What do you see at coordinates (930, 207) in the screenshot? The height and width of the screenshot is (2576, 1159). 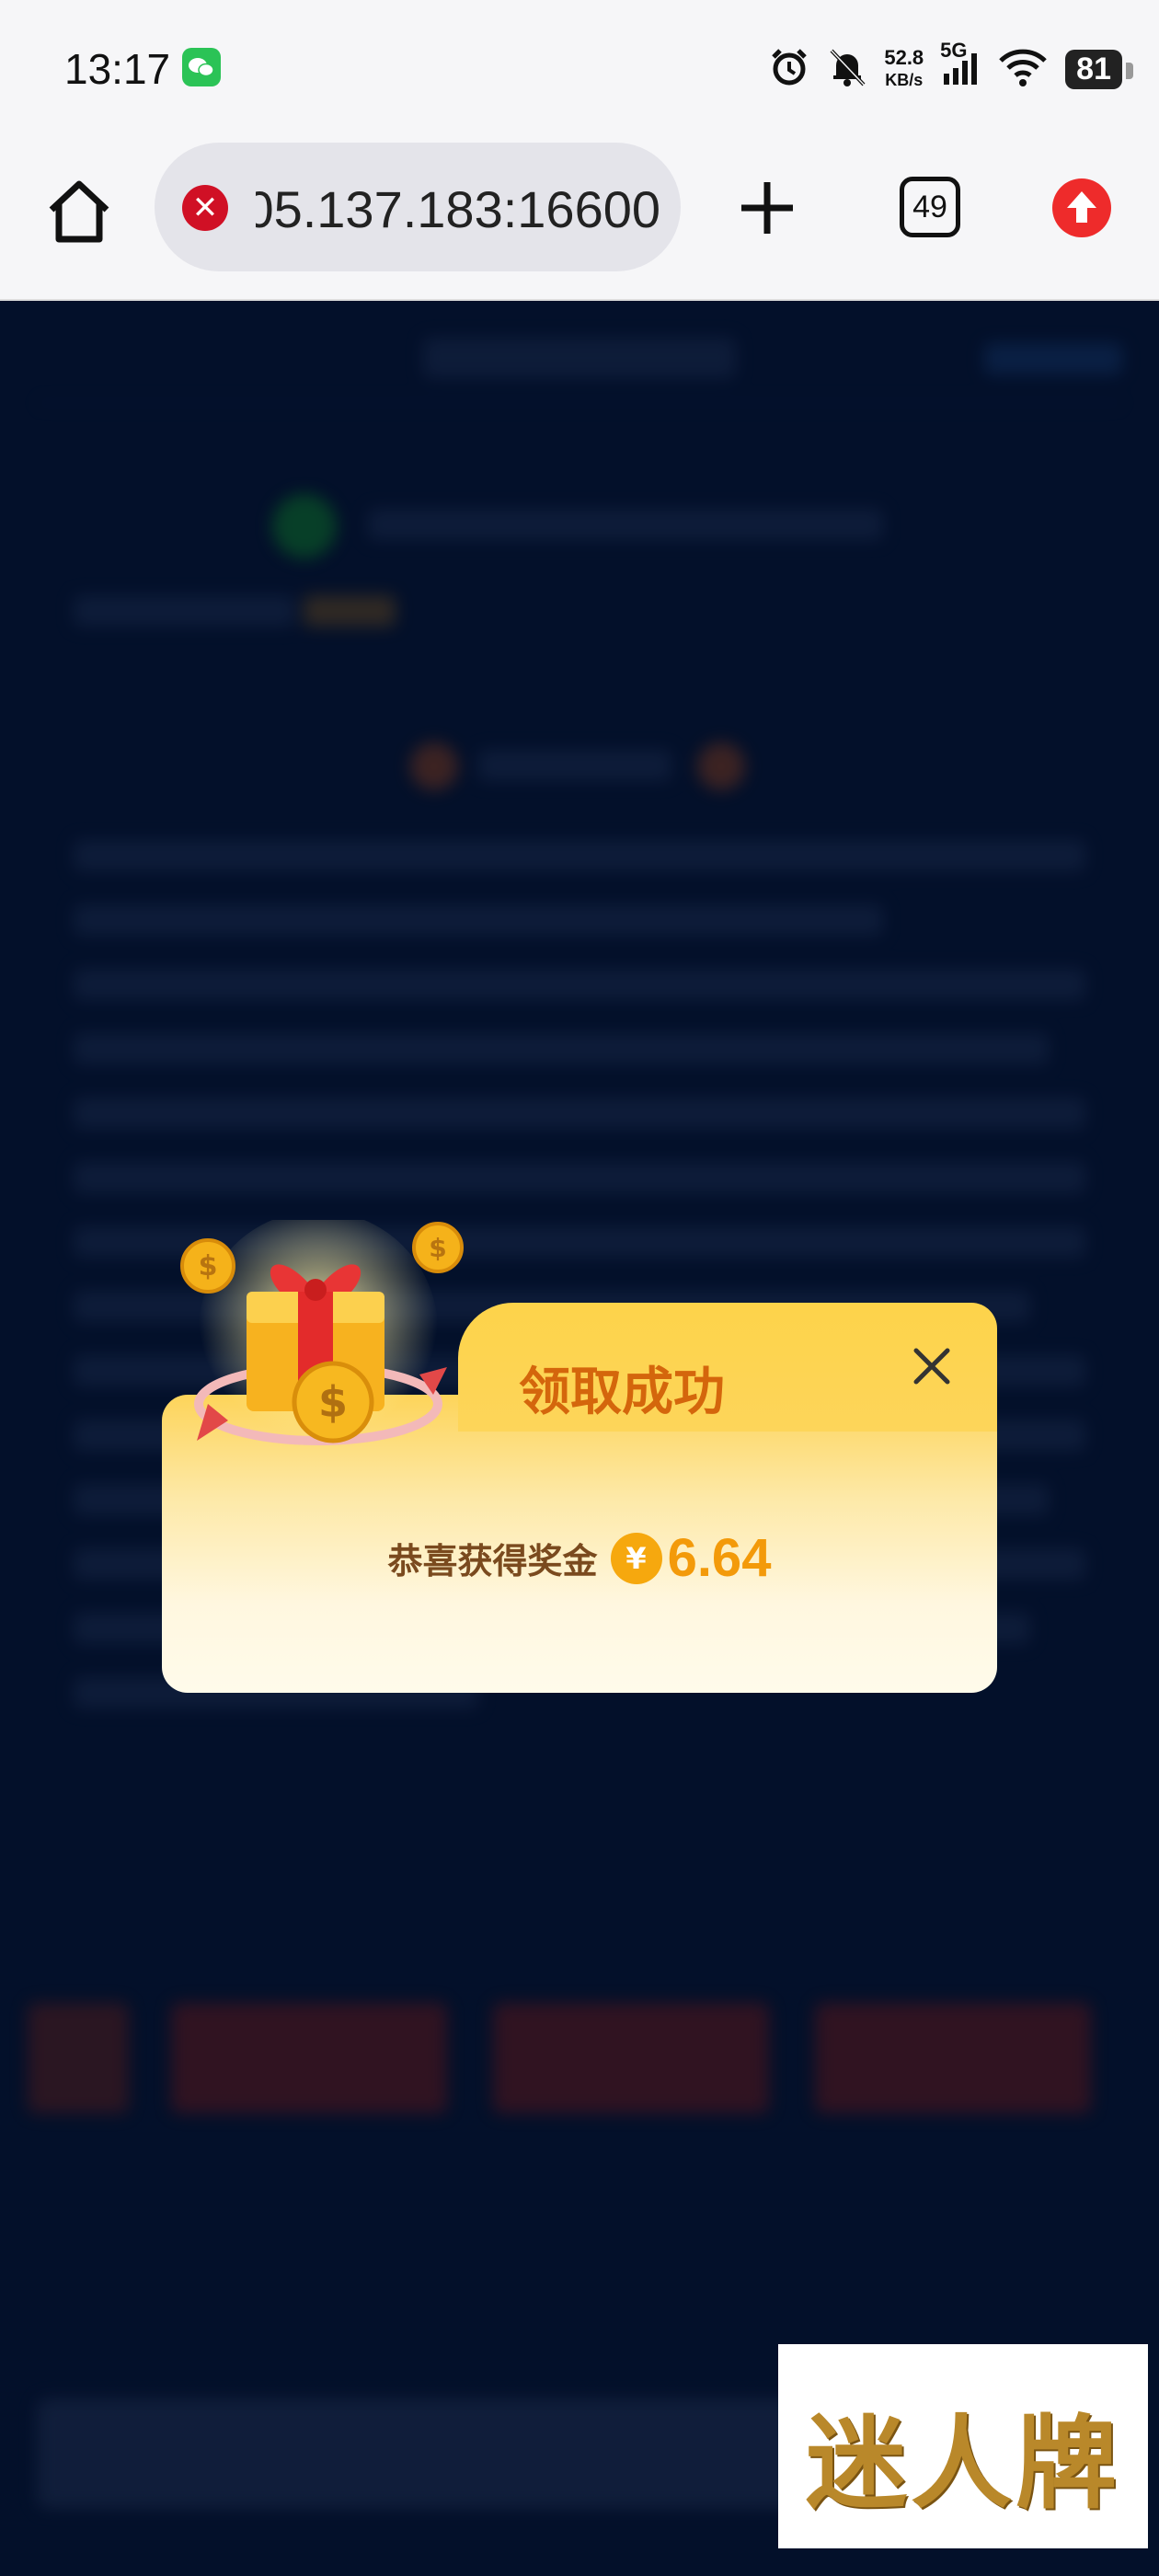 I see `tab-switcher-button: 49` at bounding box center [930, 207].